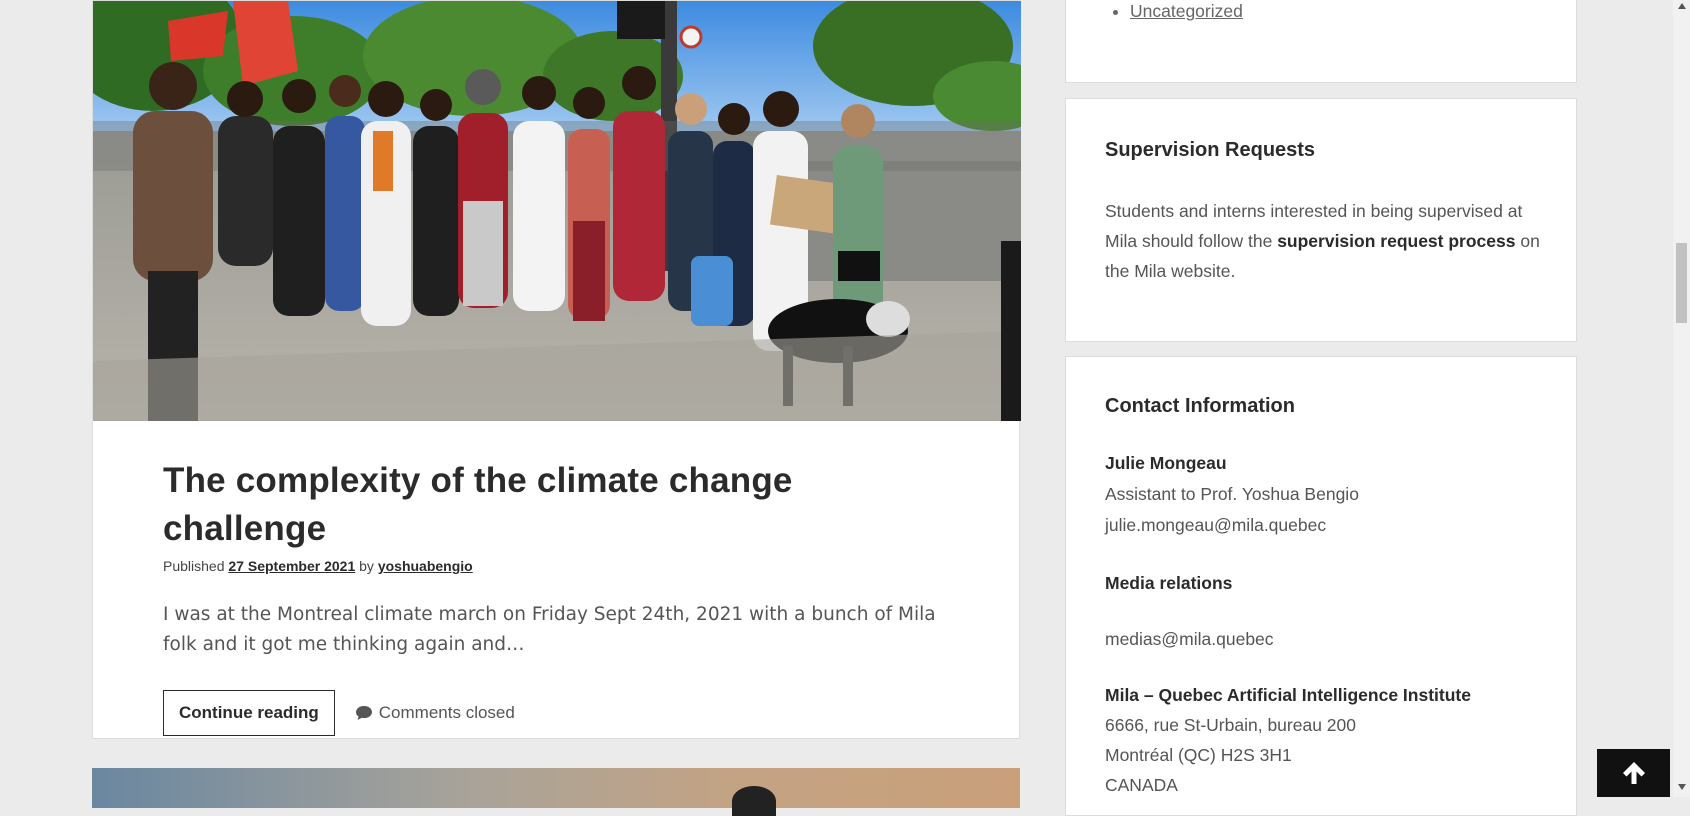 This screenshot has height=816, width=1690. Describe the element at coordinates (291, 566) in the screenshot. I see `post-date-link: 27 September 2021` at that location.